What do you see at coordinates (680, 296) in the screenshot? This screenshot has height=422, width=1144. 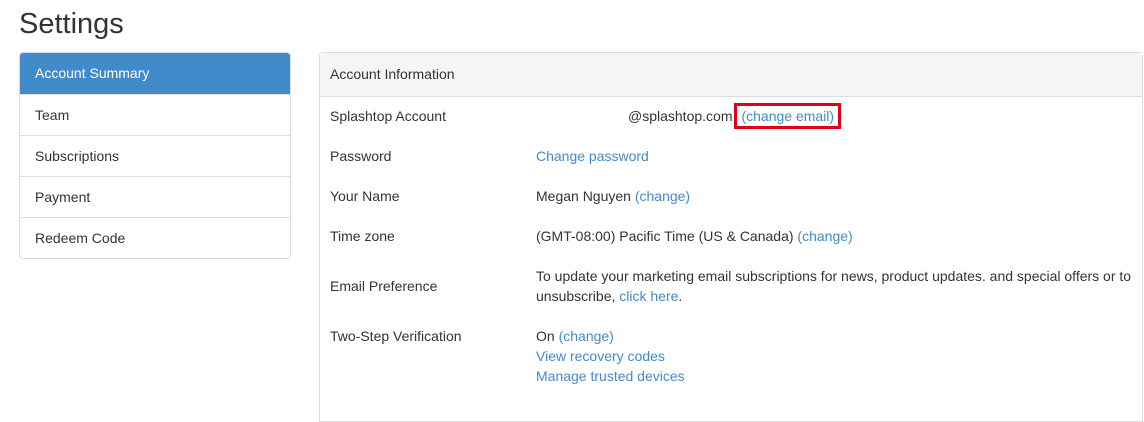 I see `email-preference-suffix: .` at bounding box center [680, 296].